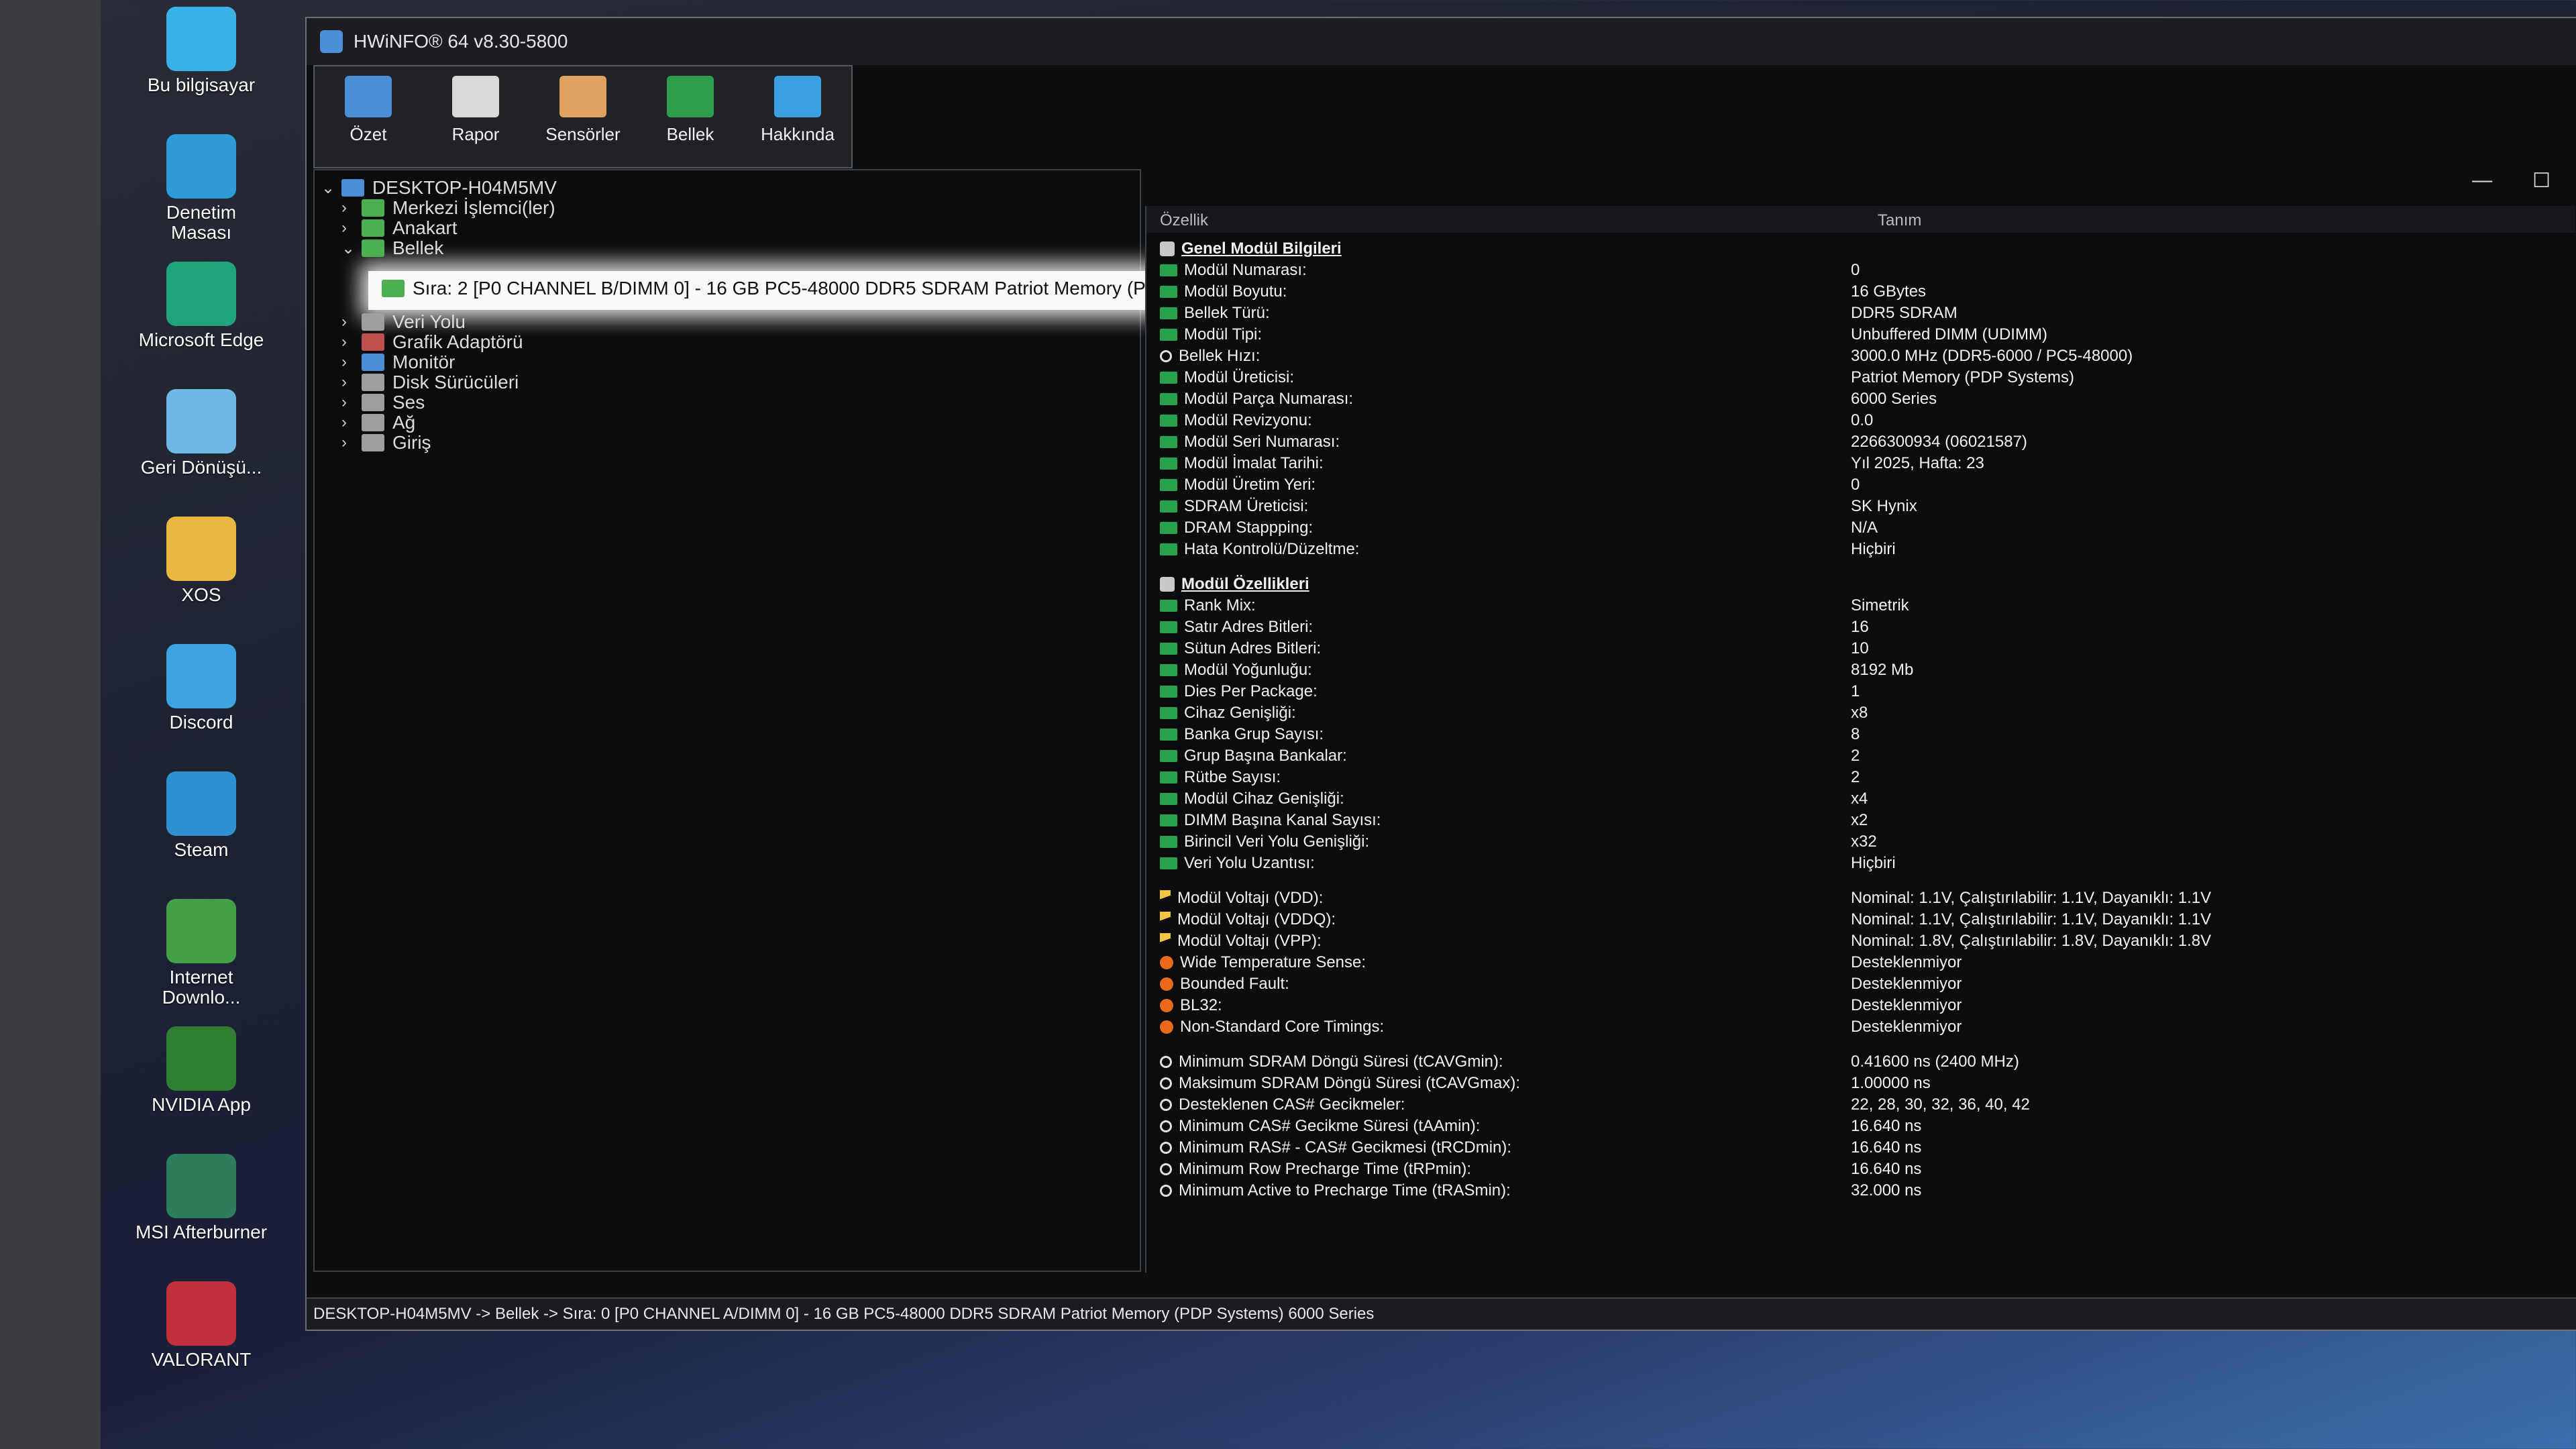 Image resolution: width=2576 pixels, height=1449 pixels. Describe the element at coordinates (201, 561) in the screenshot. I see `desktop-icon: XOS` at that location.